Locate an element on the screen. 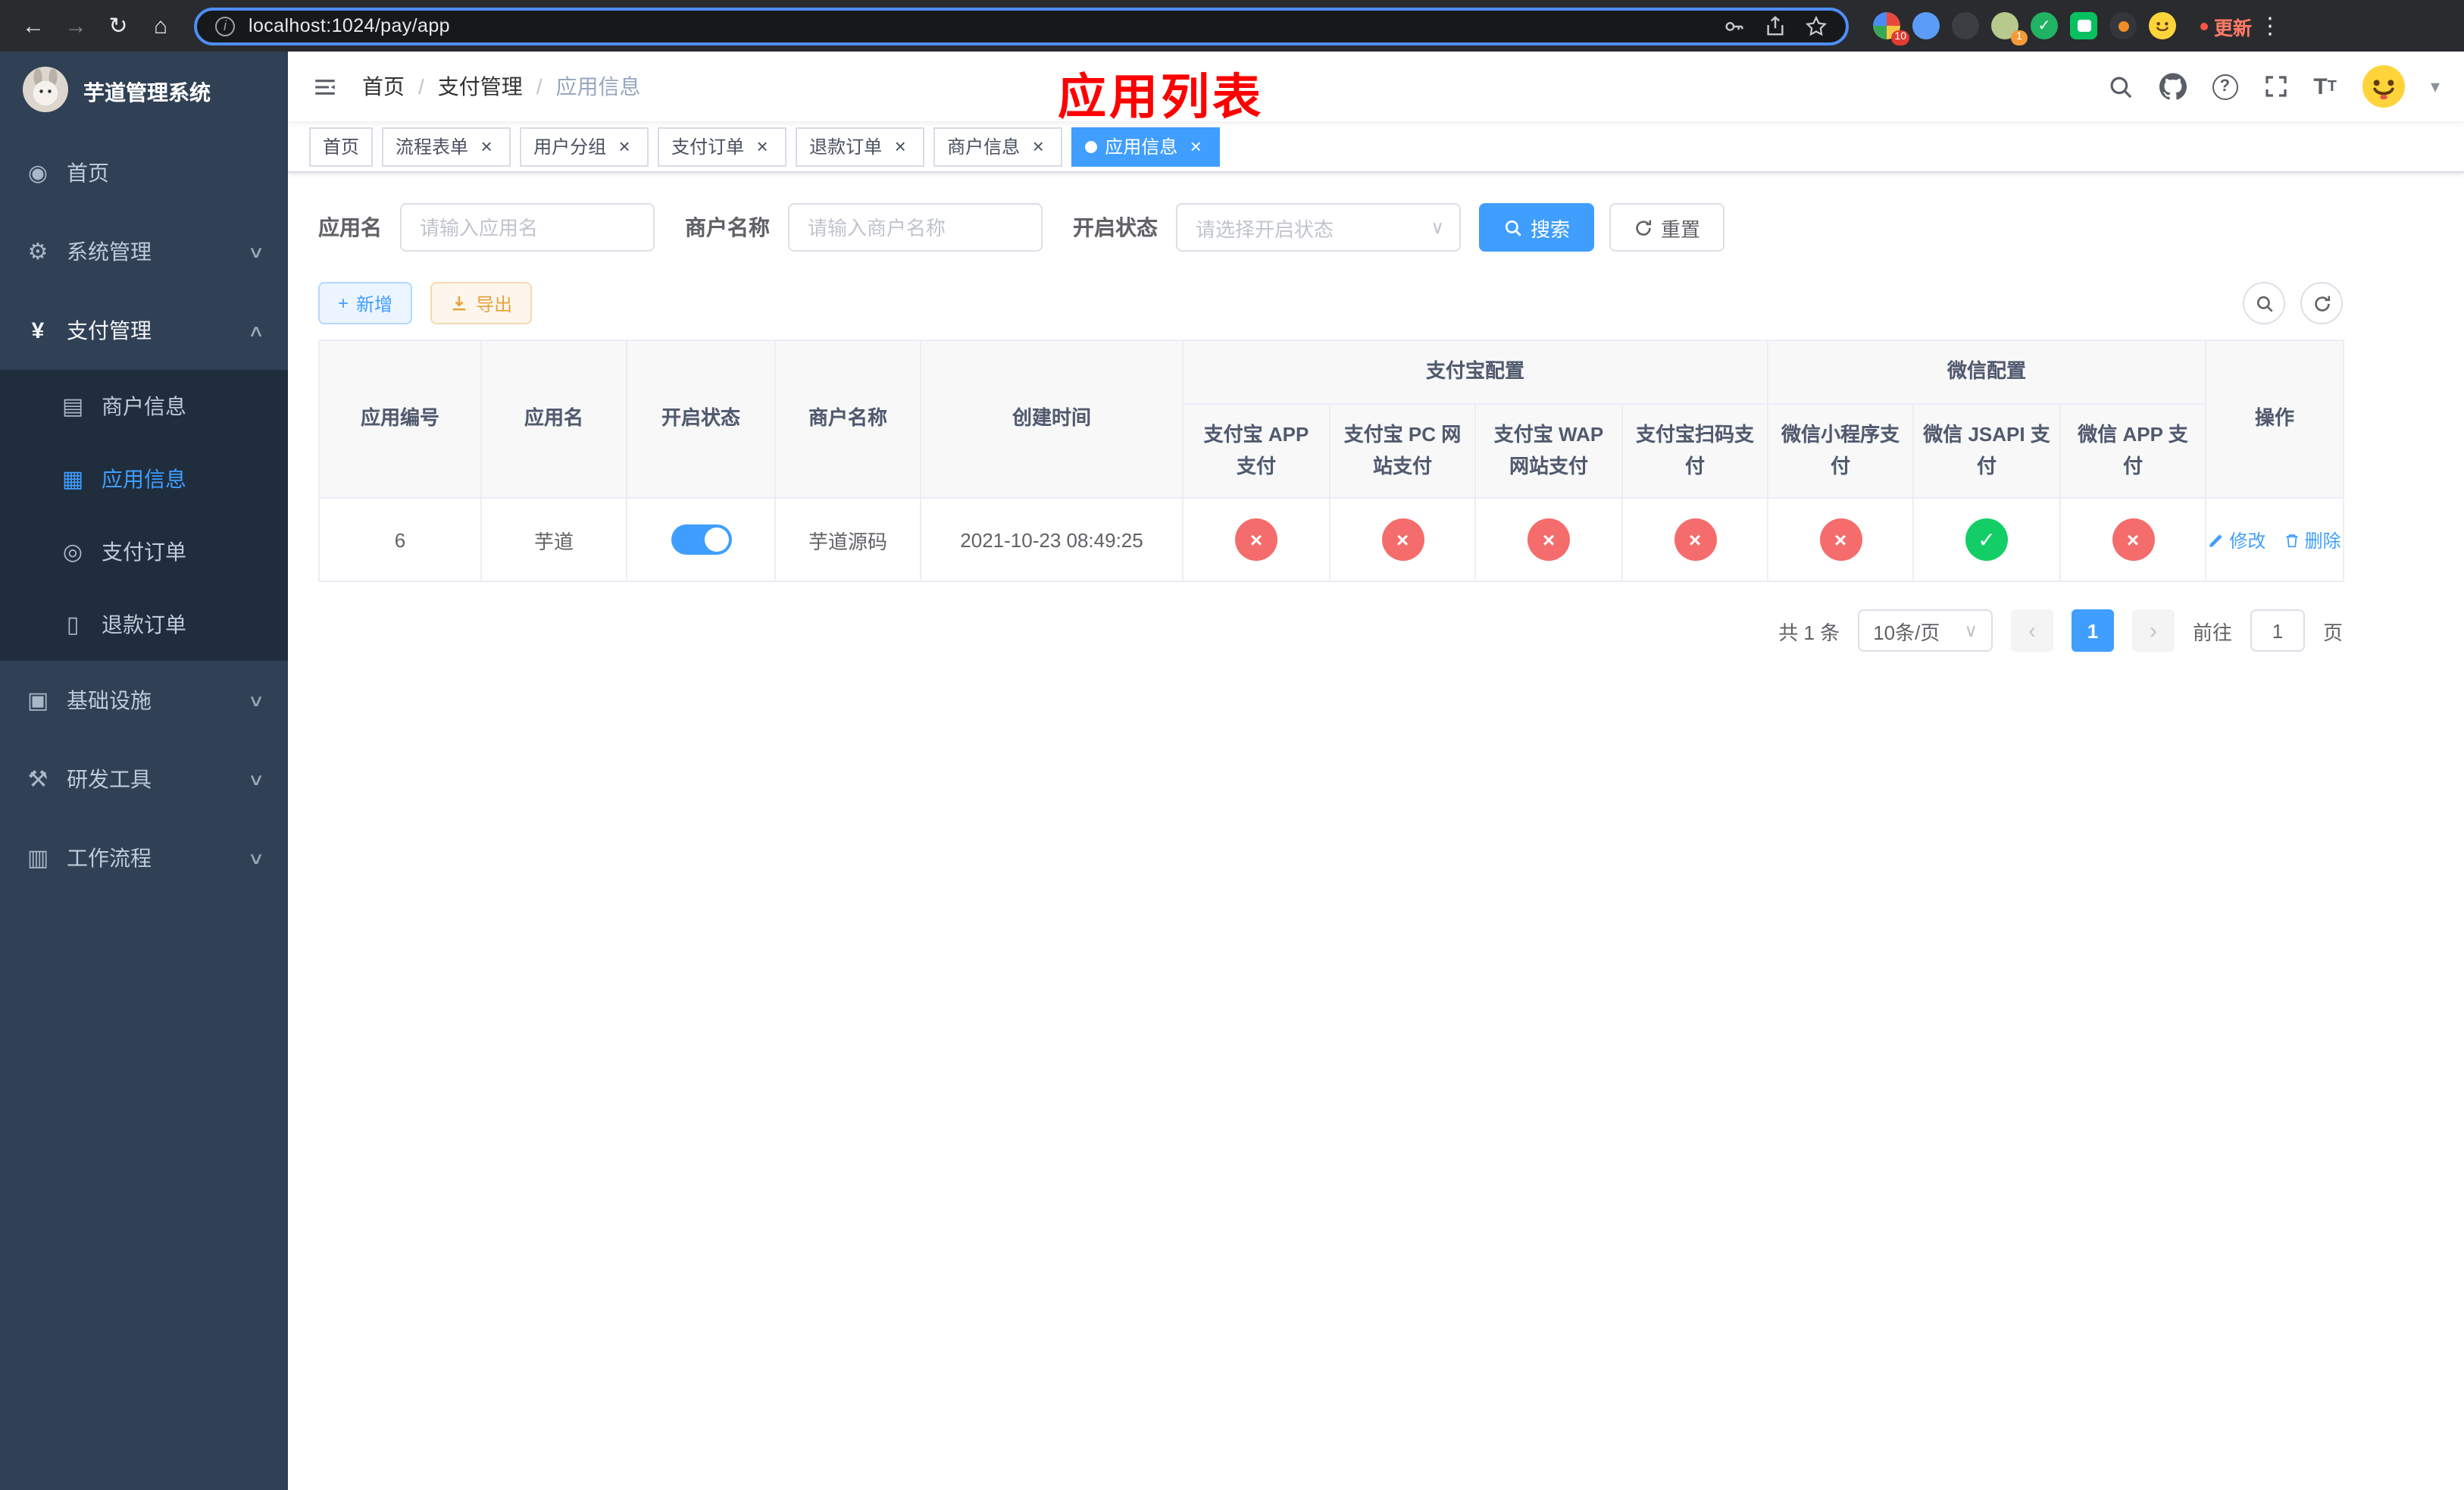 The height and width of the screenshot is (1490, 2464). breadcrumb-home: 首页 is located at coordinates (383, 87).